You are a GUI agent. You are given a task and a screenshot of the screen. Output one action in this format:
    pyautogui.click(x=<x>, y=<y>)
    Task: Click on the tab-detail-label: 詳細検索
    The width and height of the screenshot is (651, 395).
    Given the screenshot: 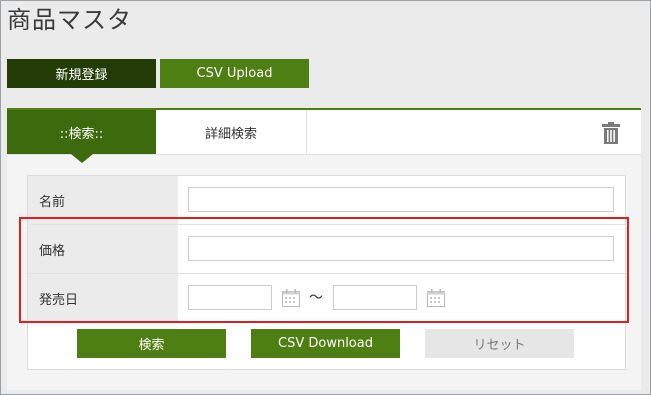 What is the action you would take?
    pyautogui.click(x=230, y=134)
    